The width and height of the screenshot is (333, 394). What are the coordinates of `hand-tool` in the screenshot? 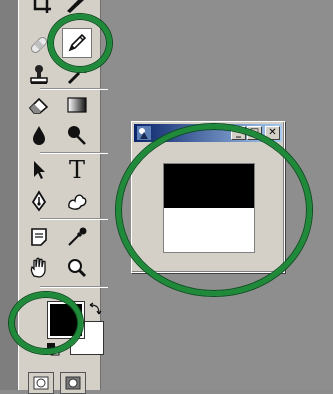 It's located at (39, 268).